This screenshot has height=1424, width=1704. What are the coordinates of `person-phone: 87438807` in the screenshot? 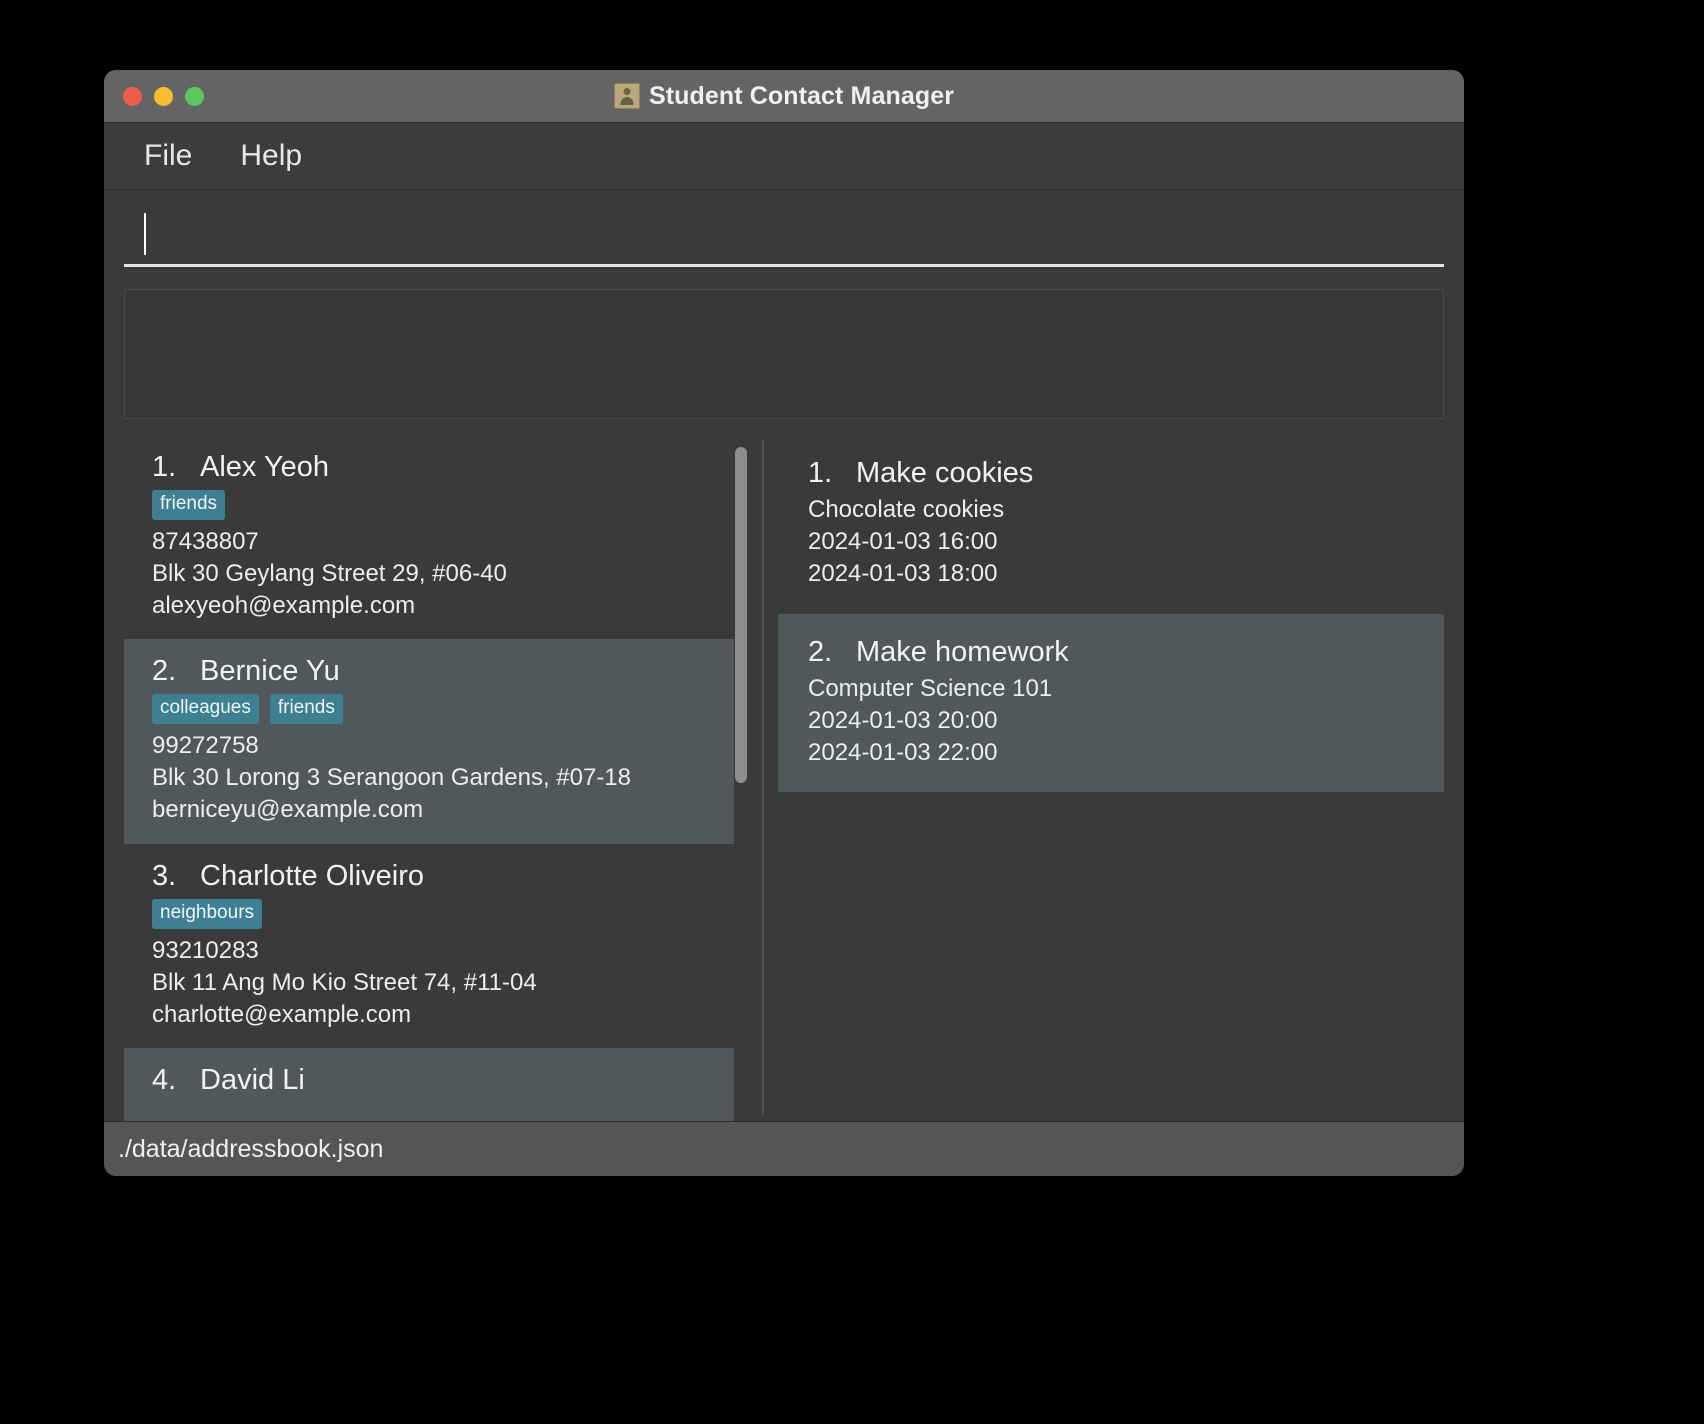 It's located at (205, 541).